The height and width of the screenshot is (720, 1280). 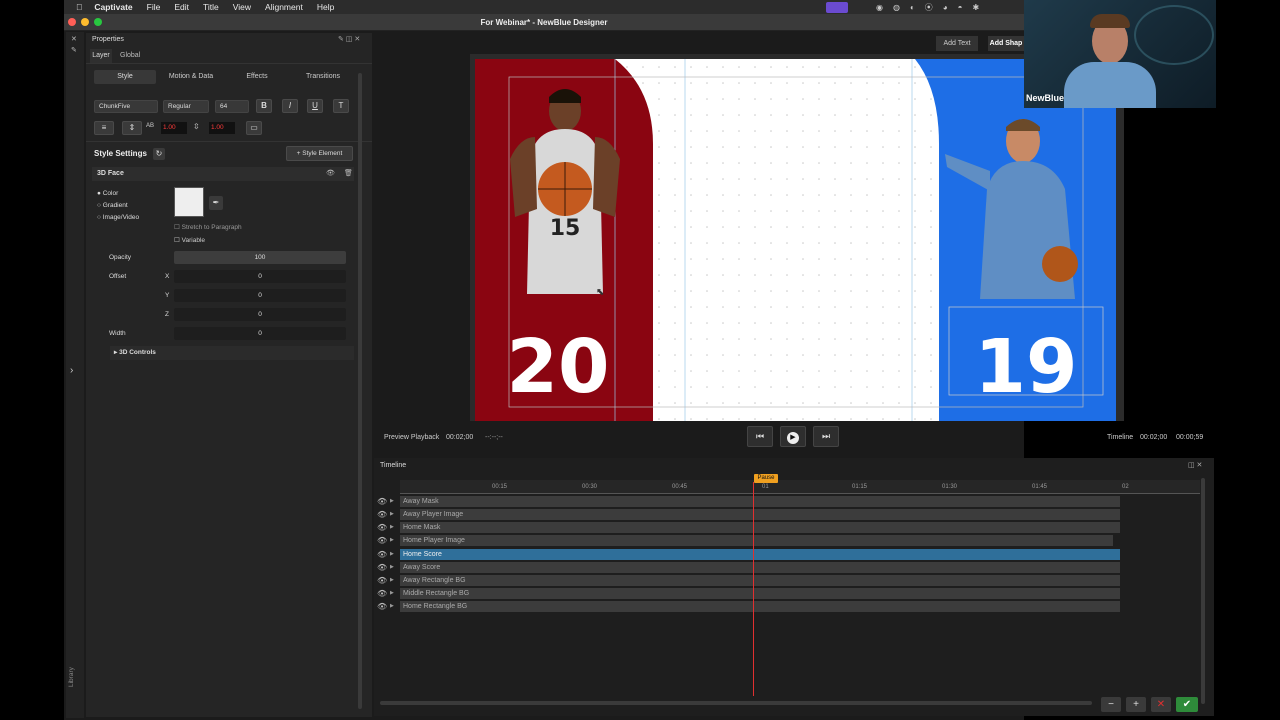 What do you see at coordinates (760, 580) in the screenshot?
I see `layer-away-rectangle-bg: Away Rectangle BG` at bounding box center [760, 580].